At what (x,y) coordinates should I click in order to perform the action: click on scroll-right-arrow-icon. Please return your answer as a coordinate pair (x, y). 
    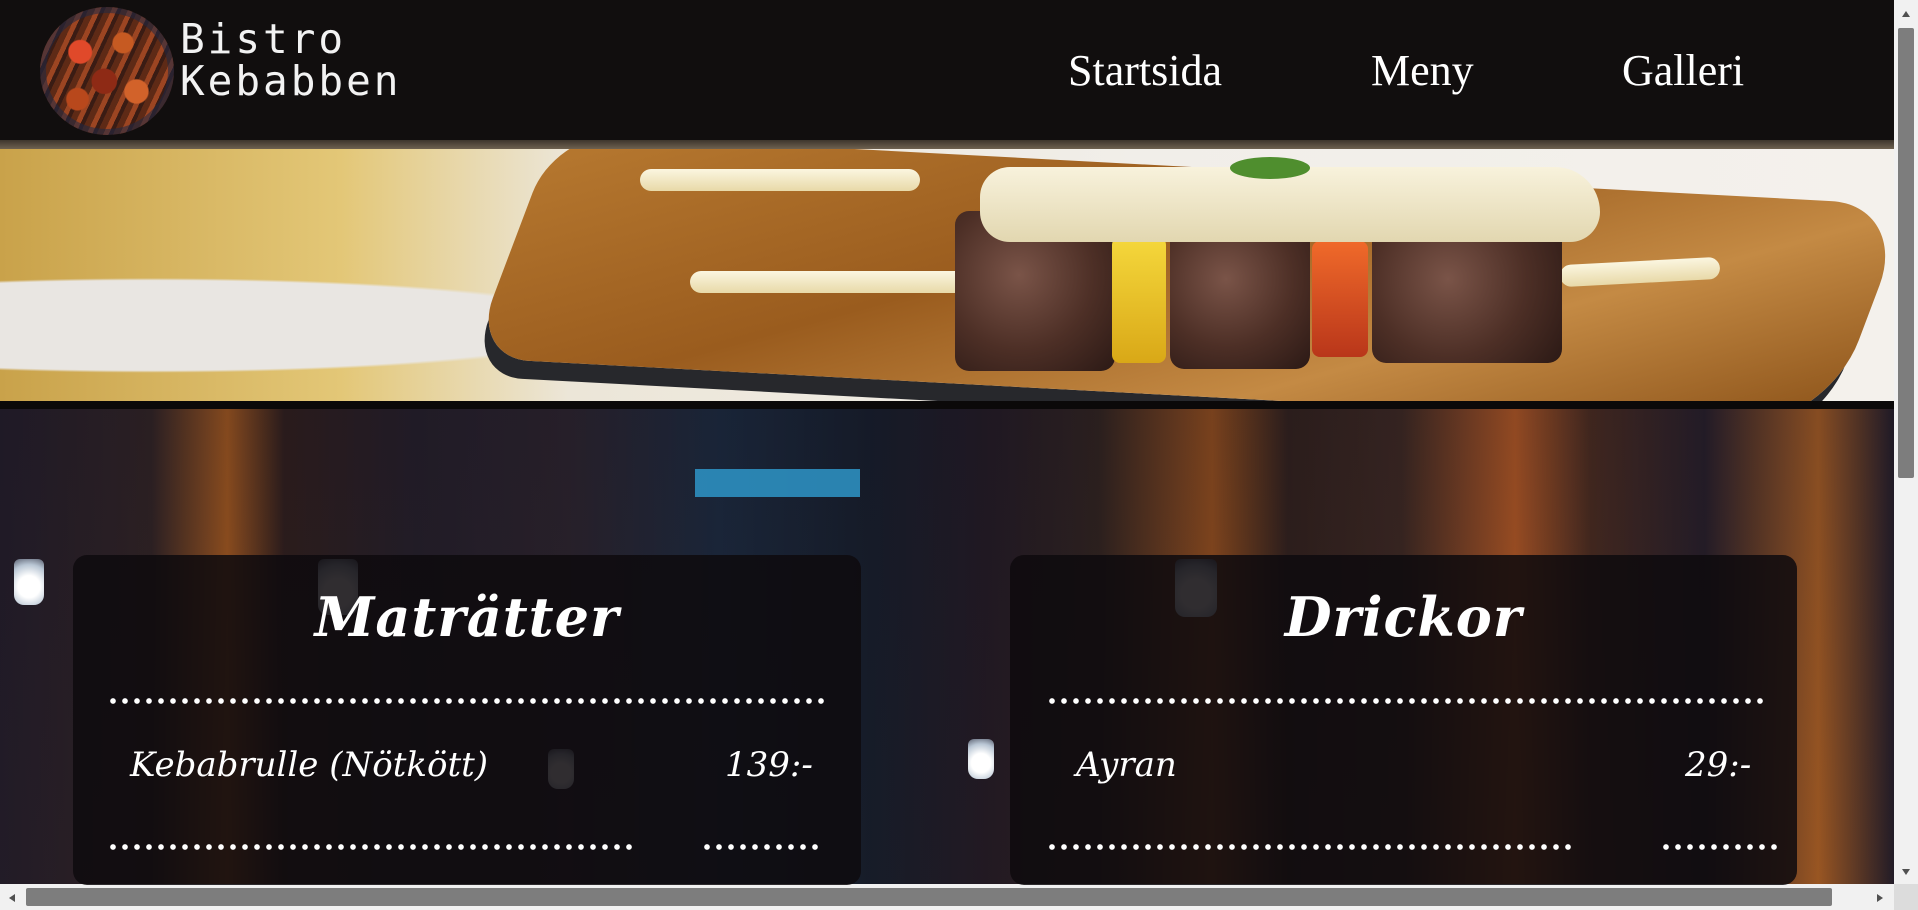
    Looking at the image, I should click on (1879, 898).